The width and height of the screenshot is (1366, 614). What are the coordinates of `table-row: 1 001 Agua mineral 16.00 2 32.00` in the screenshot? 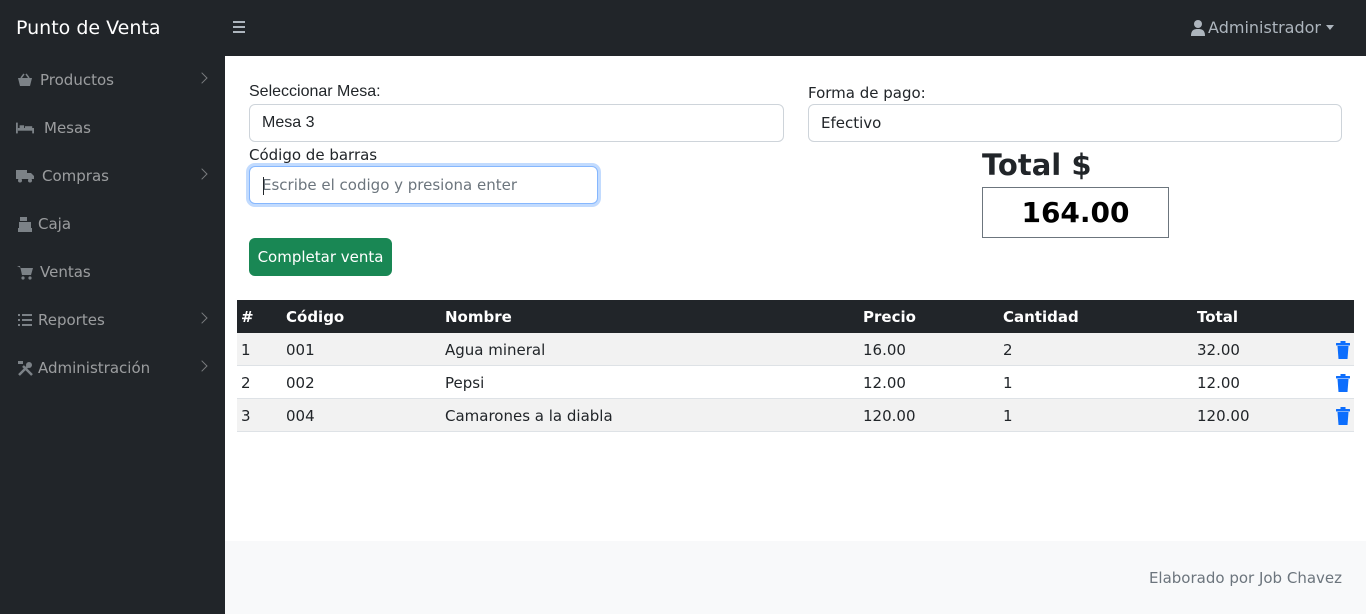 It's located at (795, 349).